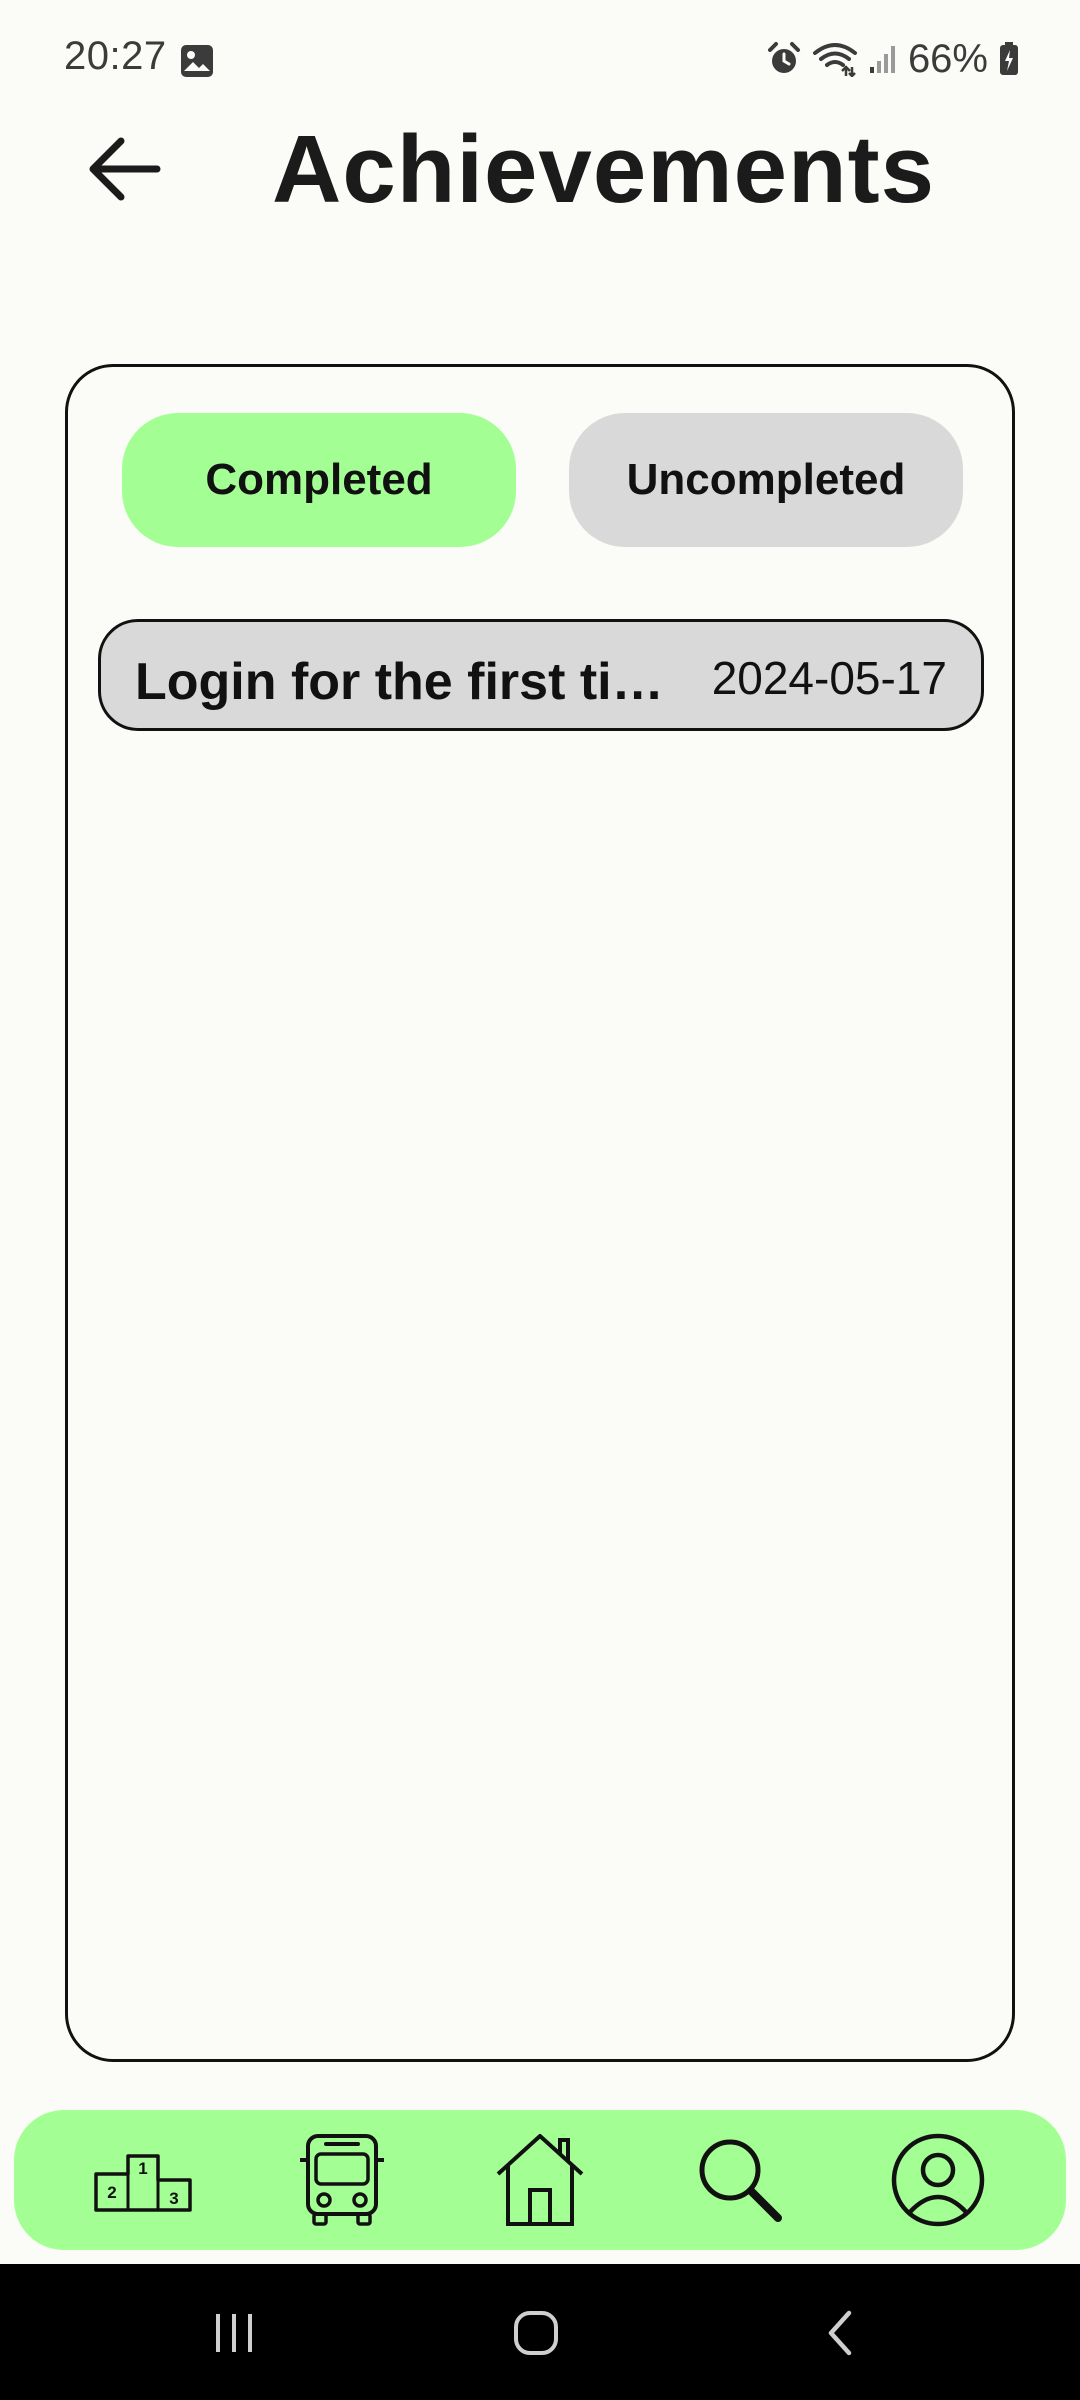  I want to click on podium-number-3: 3, so click(173, 2198).